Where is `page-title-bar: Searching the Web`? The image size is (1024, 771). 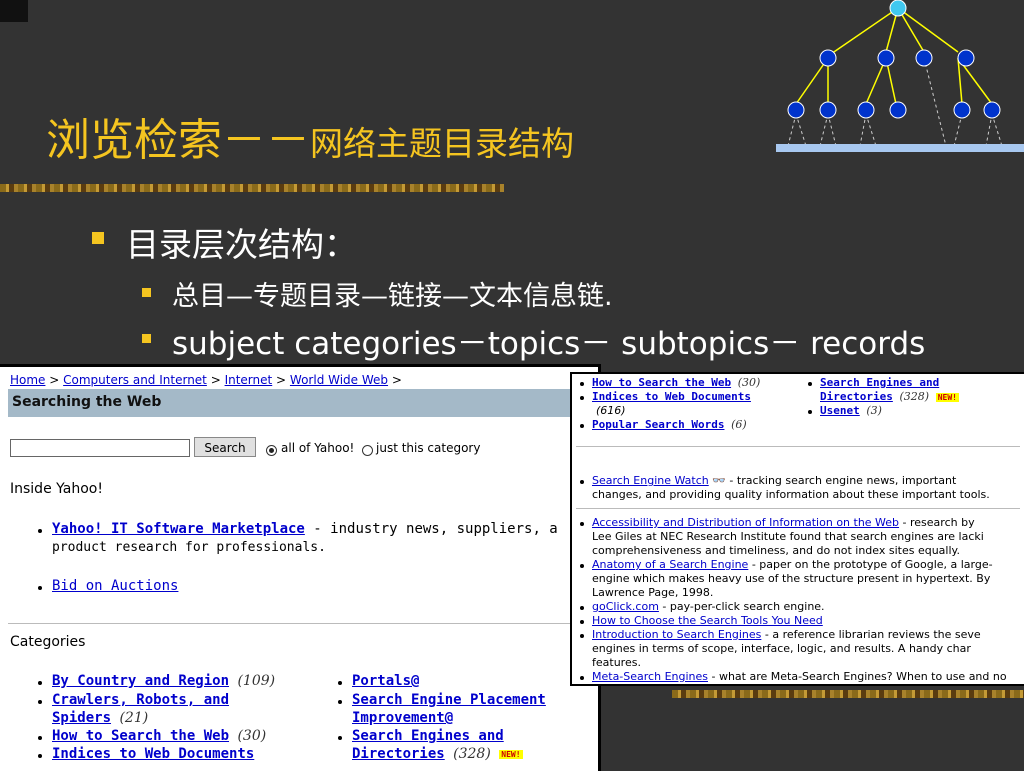
page-title-bar: Searching the Web is located at coordinates (298, 403).